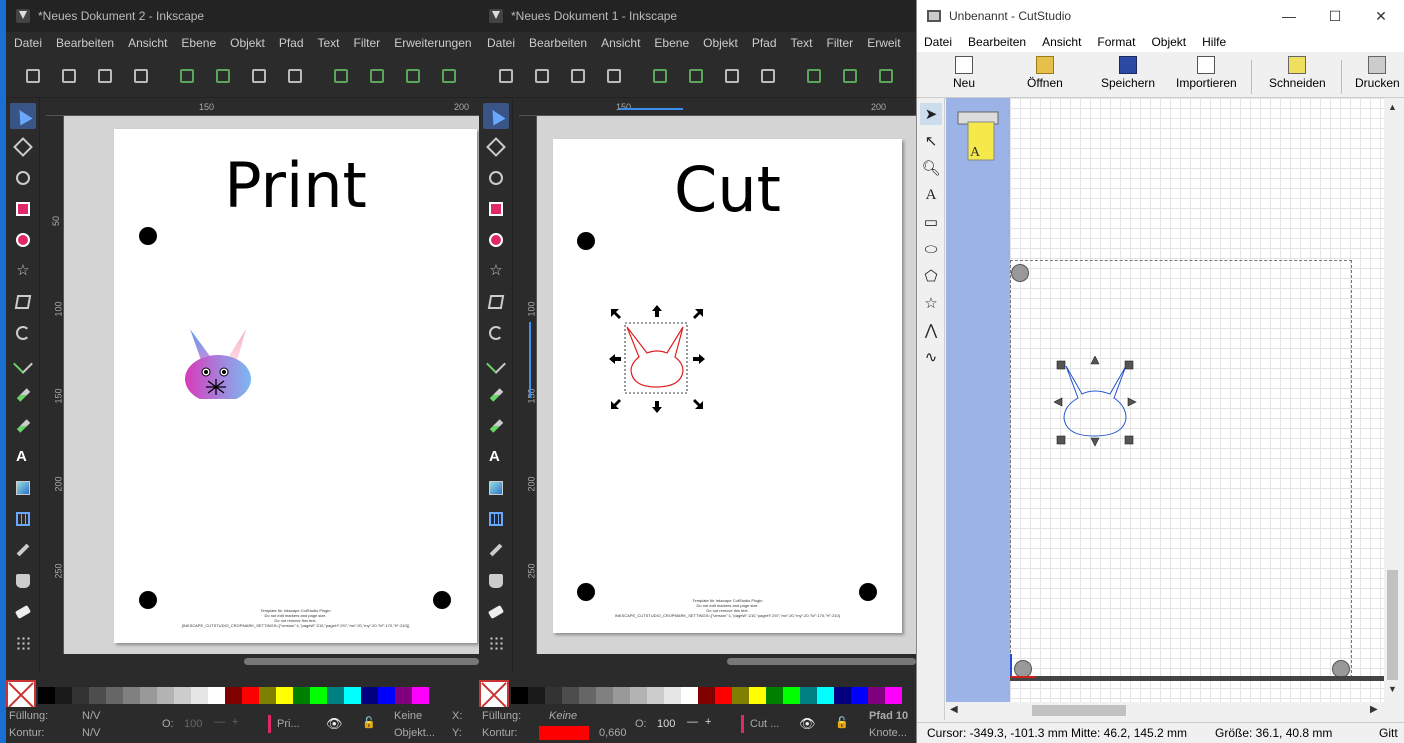 The width and height of the screenshot is (1404, 743). Describe the element at coordinates (931, 357) in the screenshot. I see `curve-tool: ∿` at that location.